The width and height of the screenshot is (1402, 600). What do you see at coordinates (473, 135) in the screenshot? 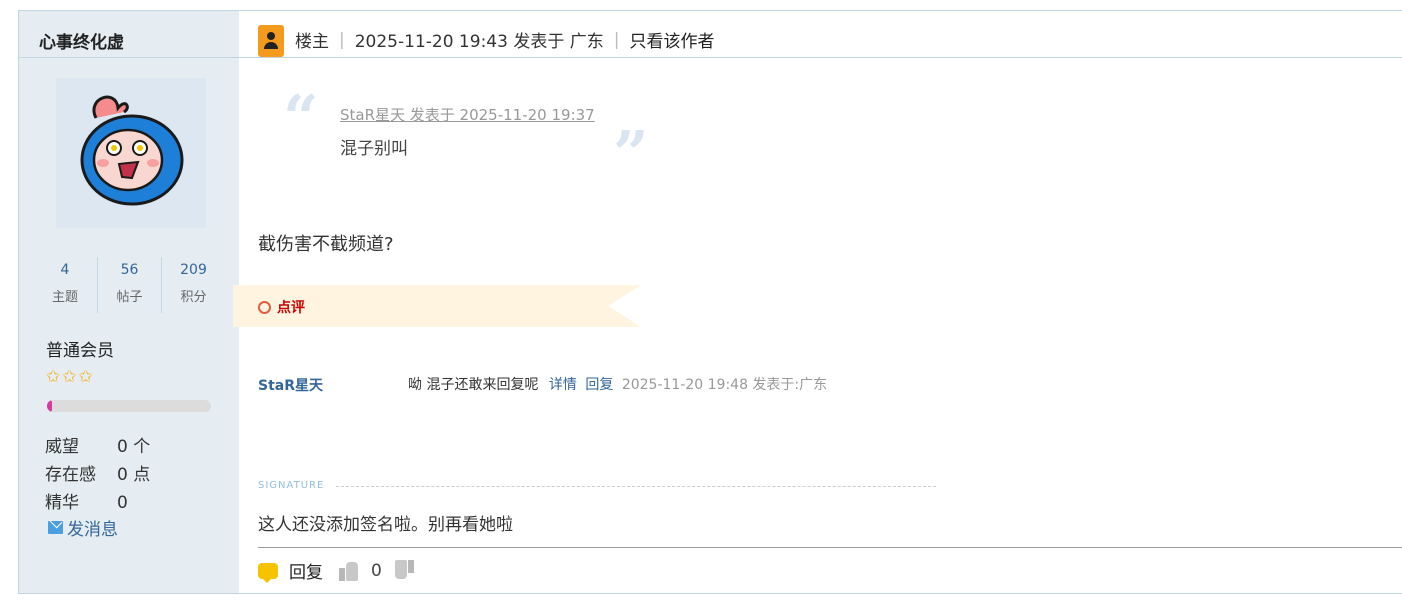
I see `quote-block: “ StaR星天 发表于 2025-11-20 19:37 混子别叫 ”` at bounding box center [473, 135].